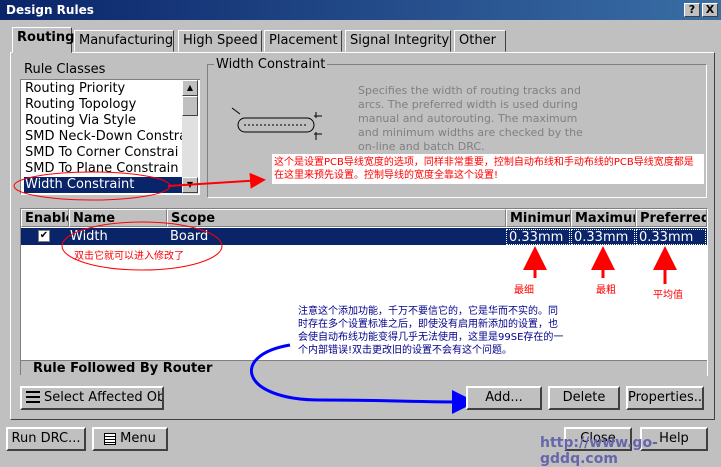 The height and width of the screenshot is (467, 721). Describe the element at coordinates (33, 397) in the screenshot. I see `select-affected-icon` at that location.